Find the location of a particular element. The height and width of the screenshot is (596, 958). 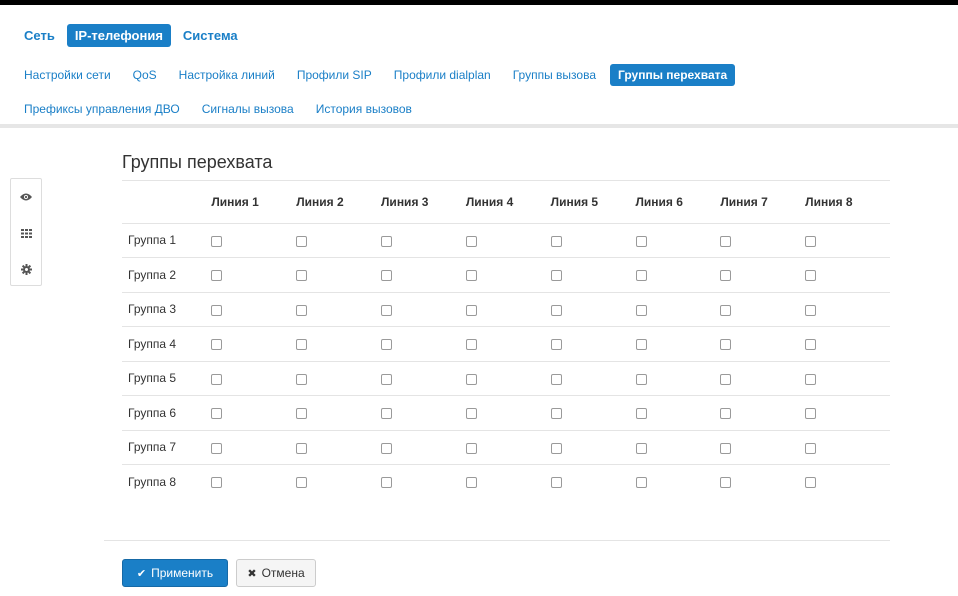

apply-button: ✔ Применить is located at coordinates (175, 573).